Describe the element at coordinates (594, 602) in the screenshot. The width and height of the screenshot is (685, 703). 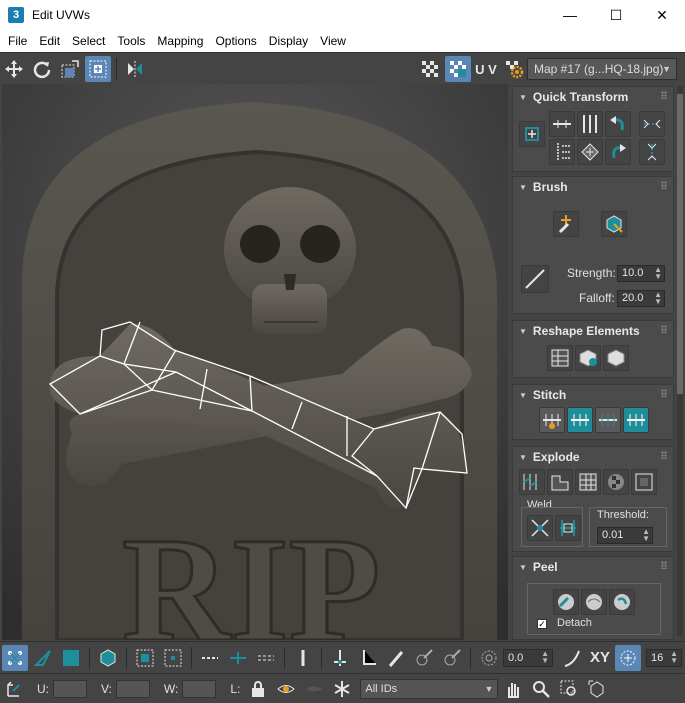
I see `peel-mode-button` at that location.